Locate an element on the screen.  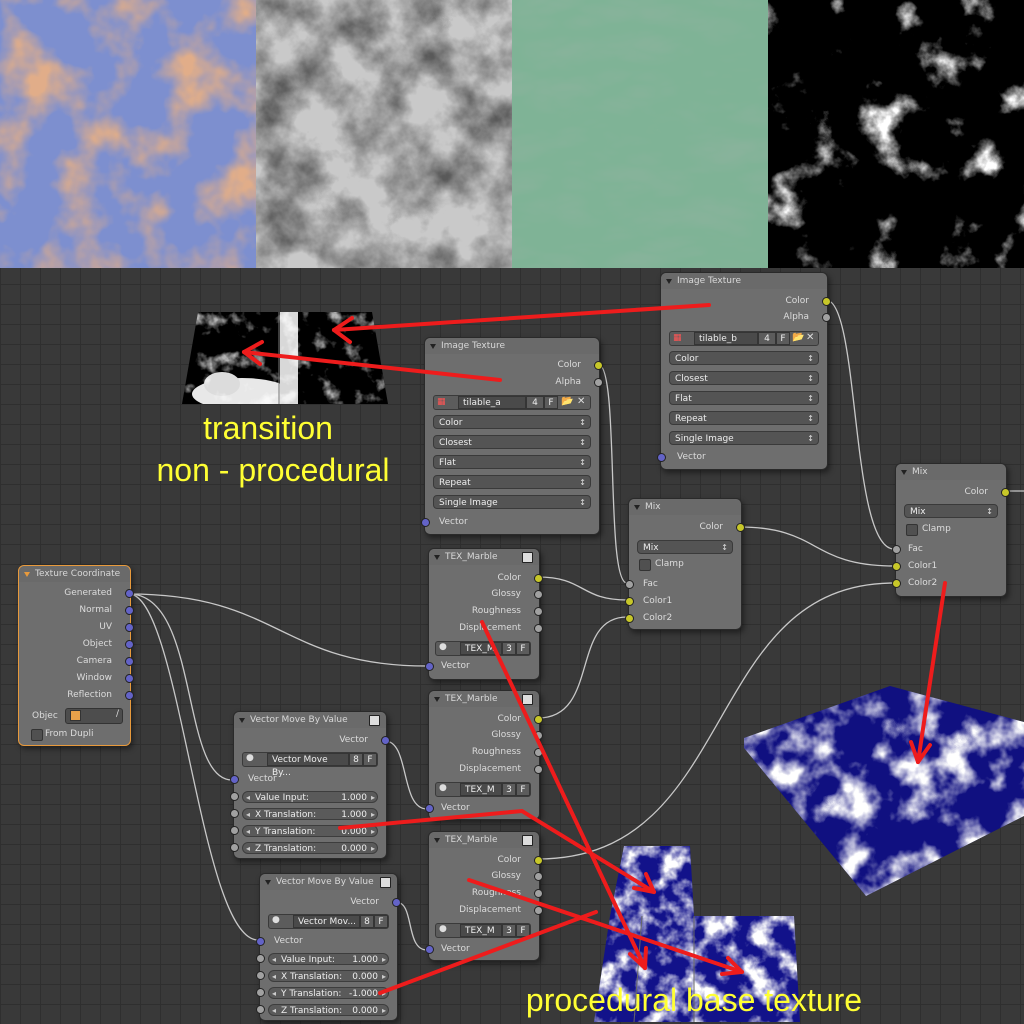
annotation-non-procedural: non - procedural is located at coordinates (273, 470).